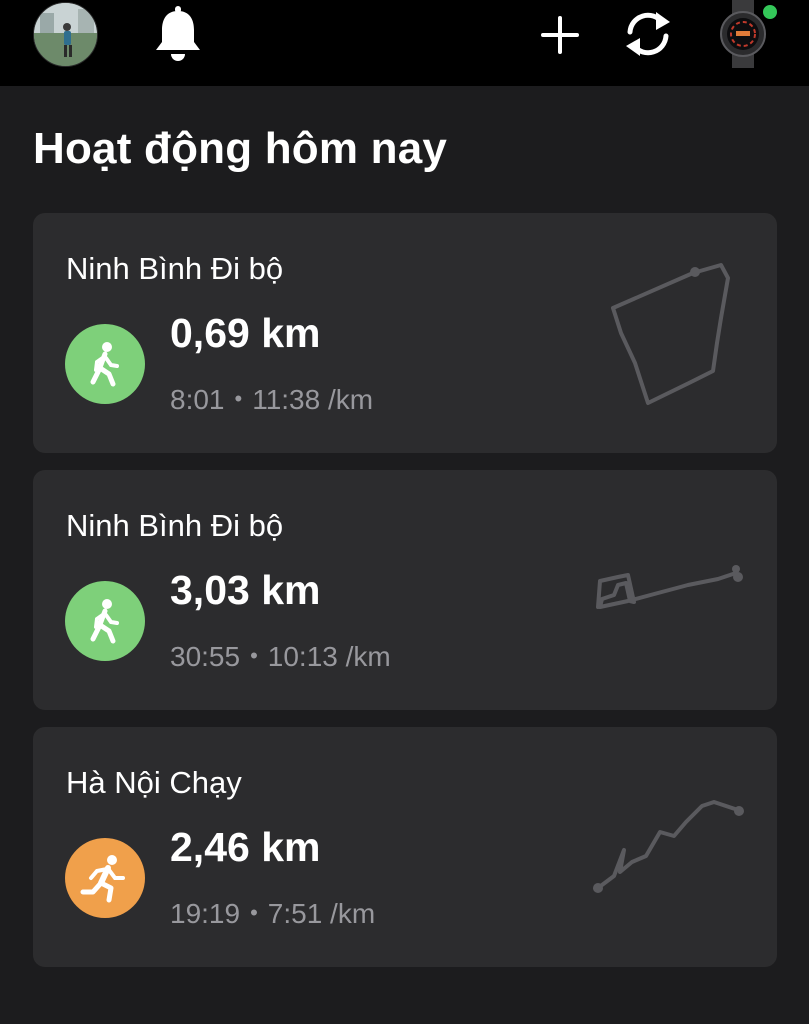 This screenshot has height=1024, width=809. I want to click on profile-photo-icon, so click(65, 34).